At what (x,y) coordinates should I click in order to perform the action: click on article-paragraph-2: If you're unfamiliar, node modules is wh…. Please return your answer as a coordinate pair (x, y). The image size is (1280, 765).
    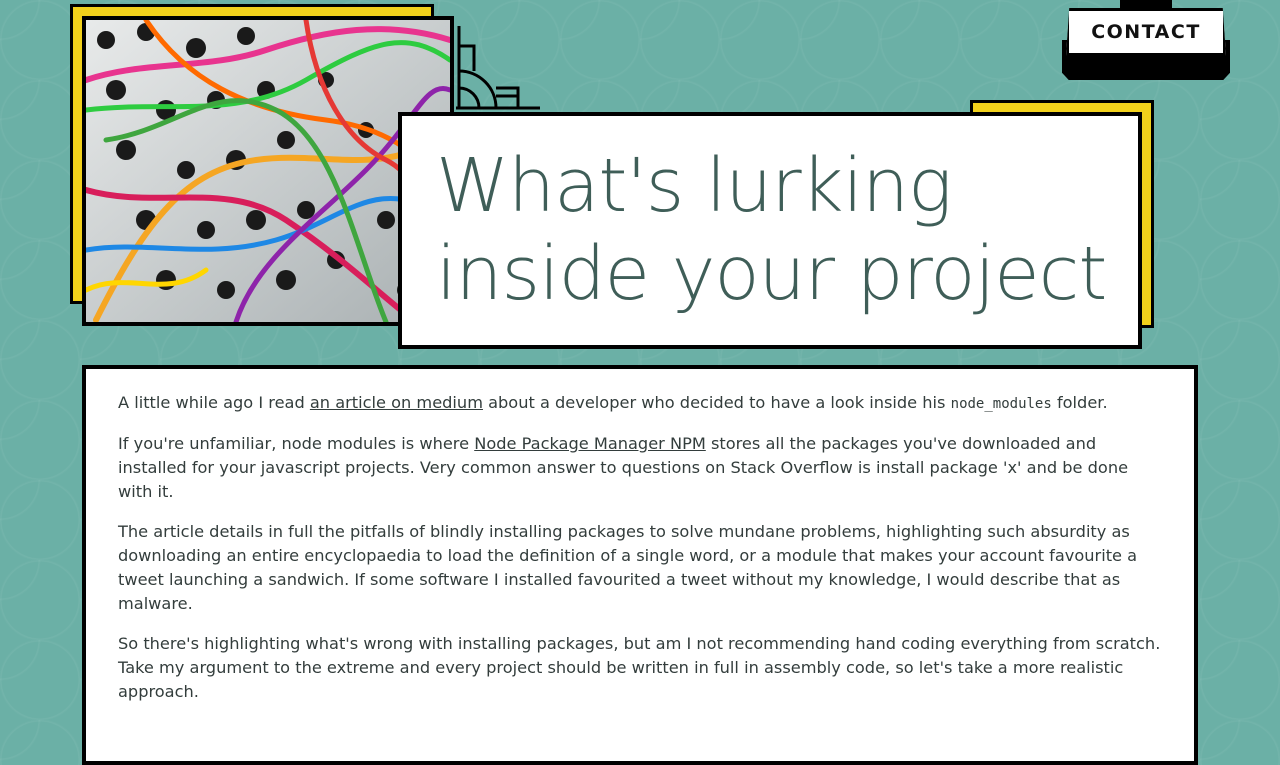
    Looking at the image, I should click on (640, 468).